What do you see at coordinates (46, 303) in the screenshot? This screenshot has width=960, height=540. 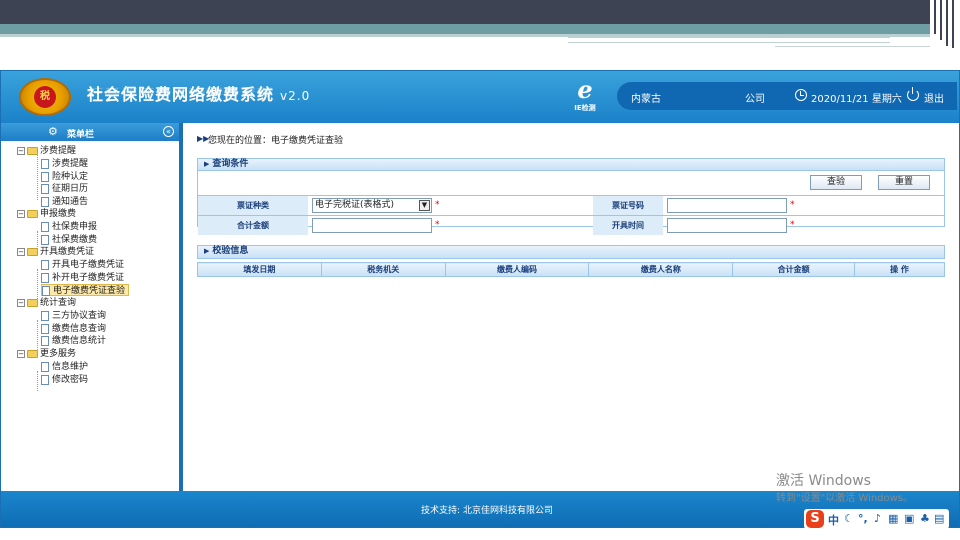 I see `menu-group-statistics: − 统计查询` at bounding box center [46, 303].